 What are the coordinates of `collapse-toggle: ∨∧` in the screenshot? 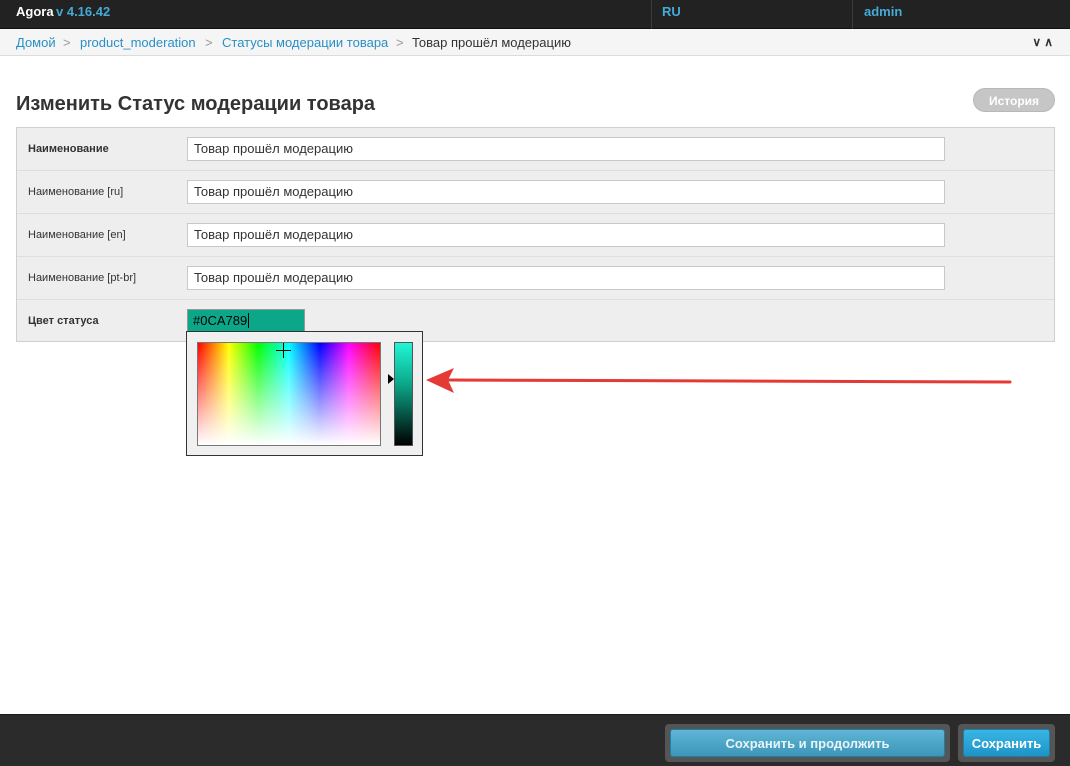 It's located at (1044, 42).